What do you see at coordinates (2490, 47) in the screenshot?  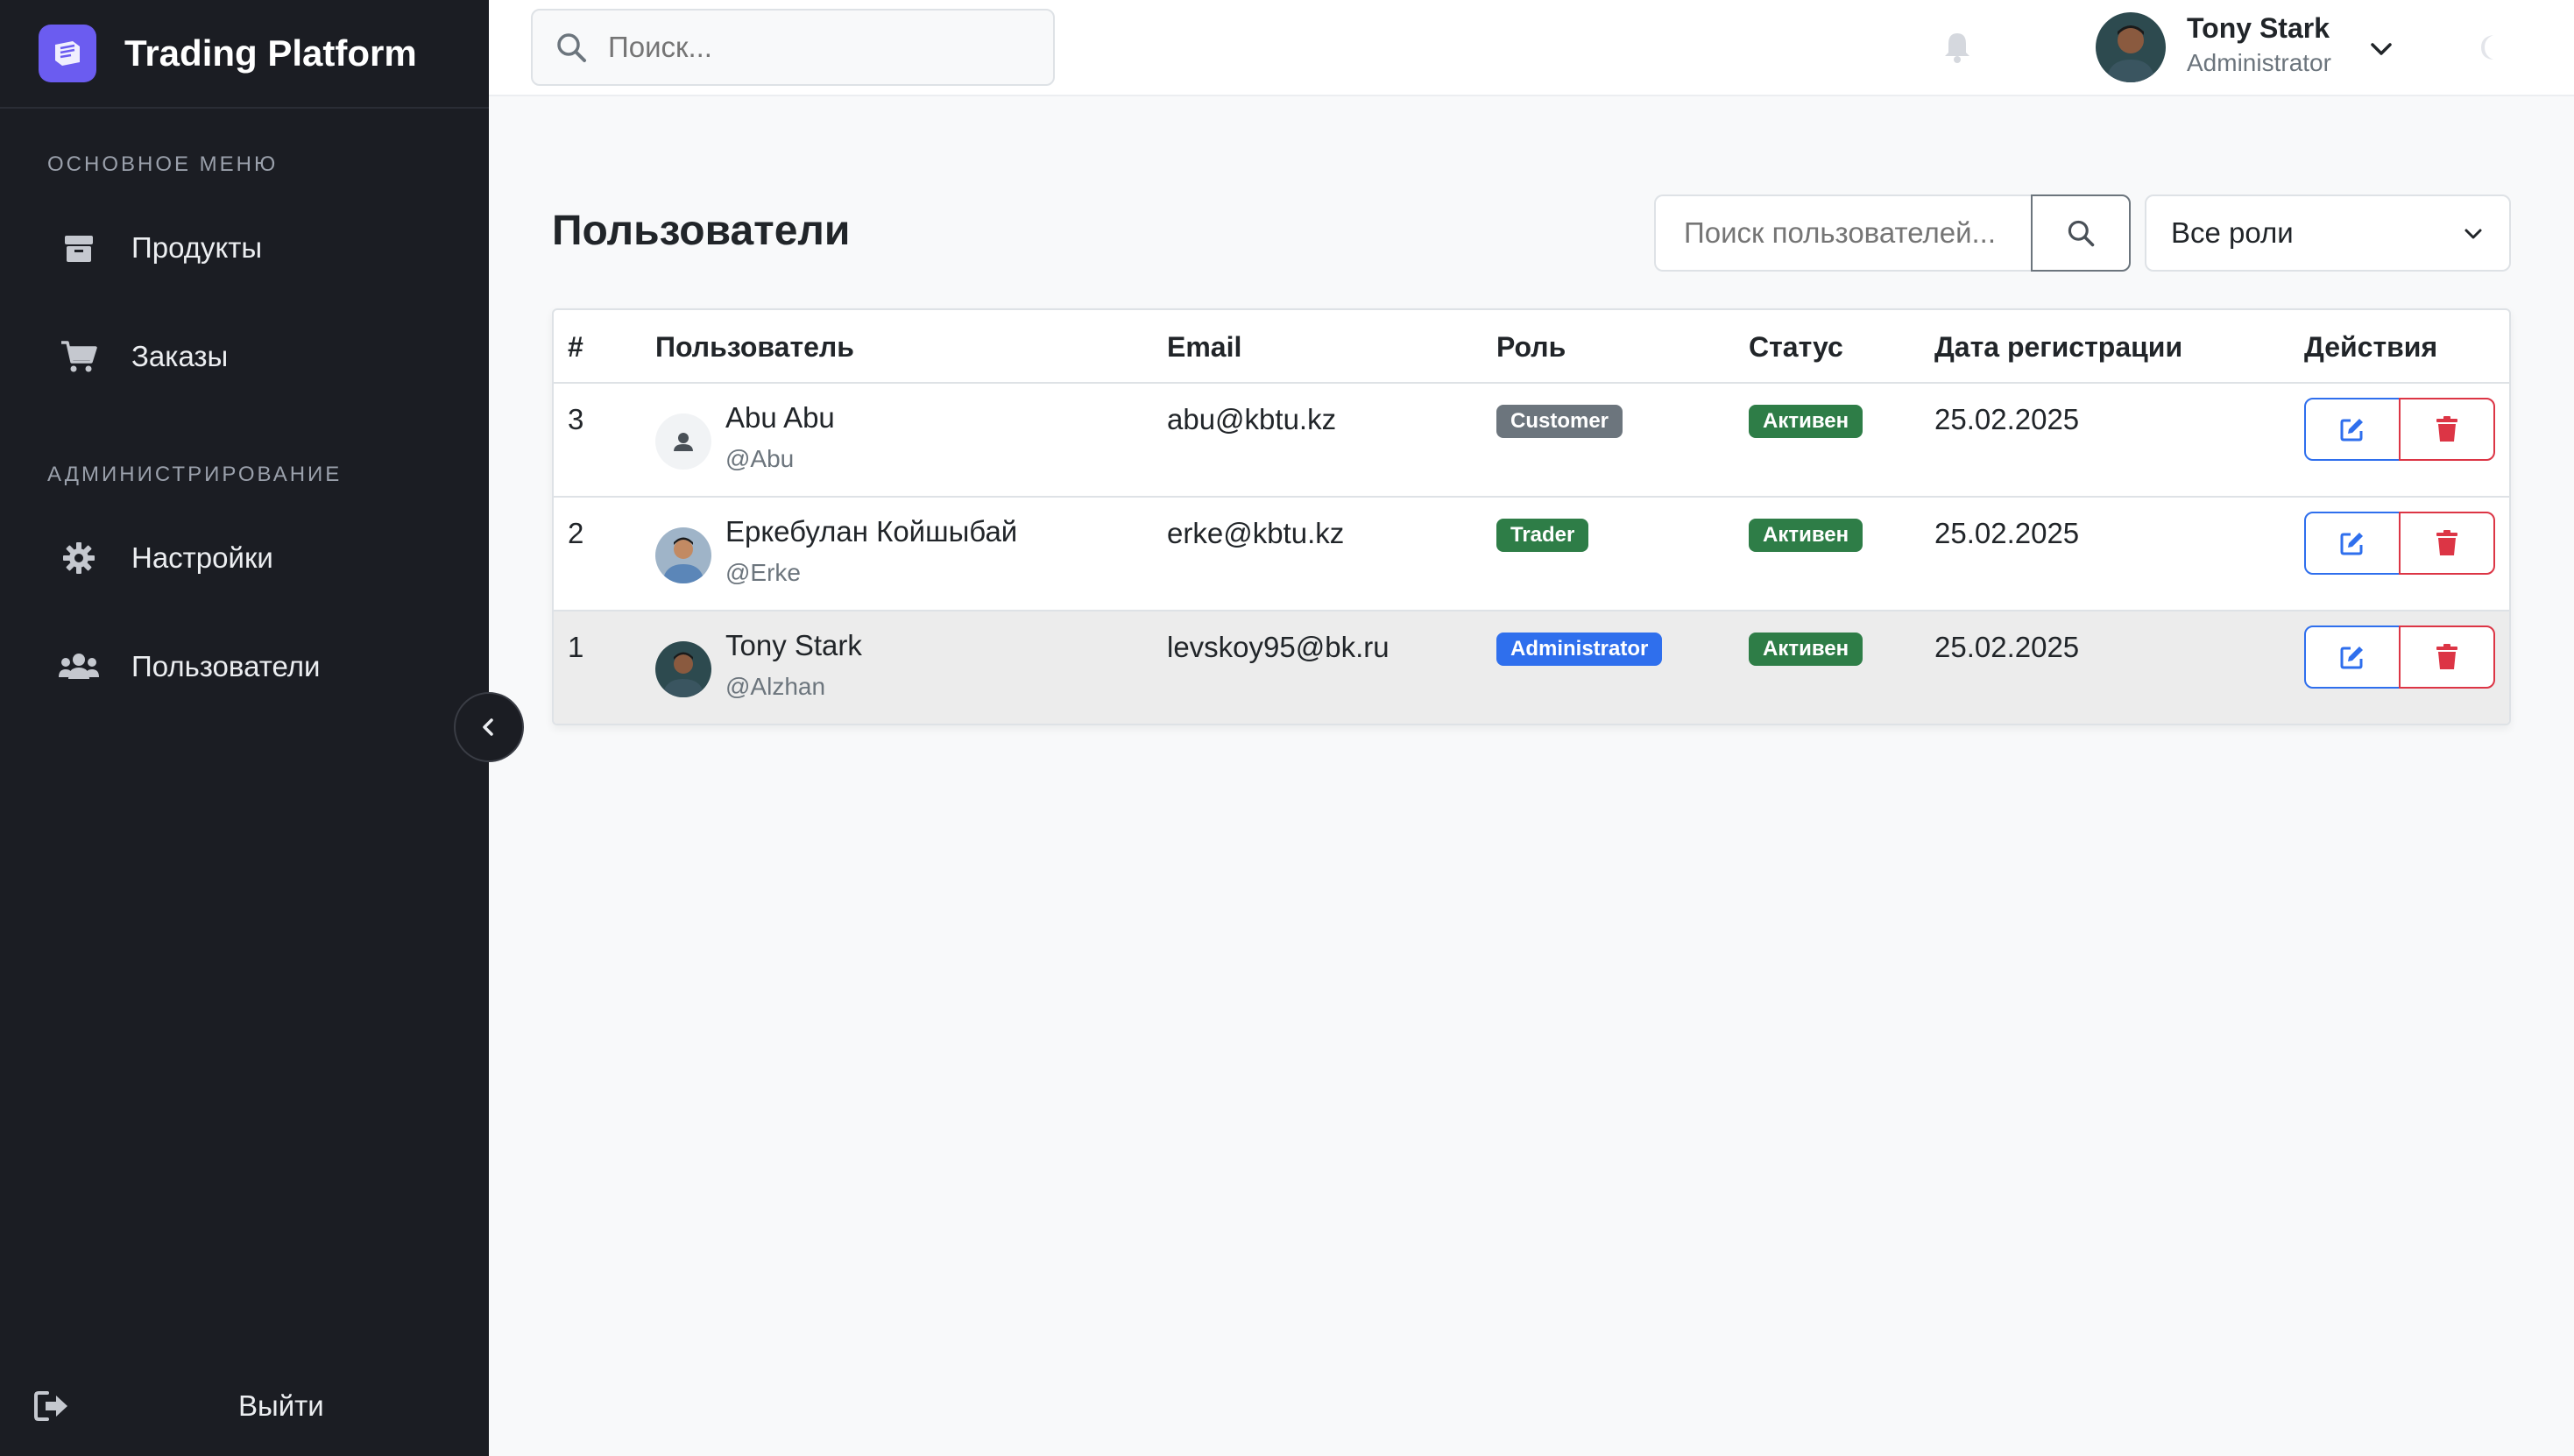 I see `moon-icon` at bounding box center [2490, 47].